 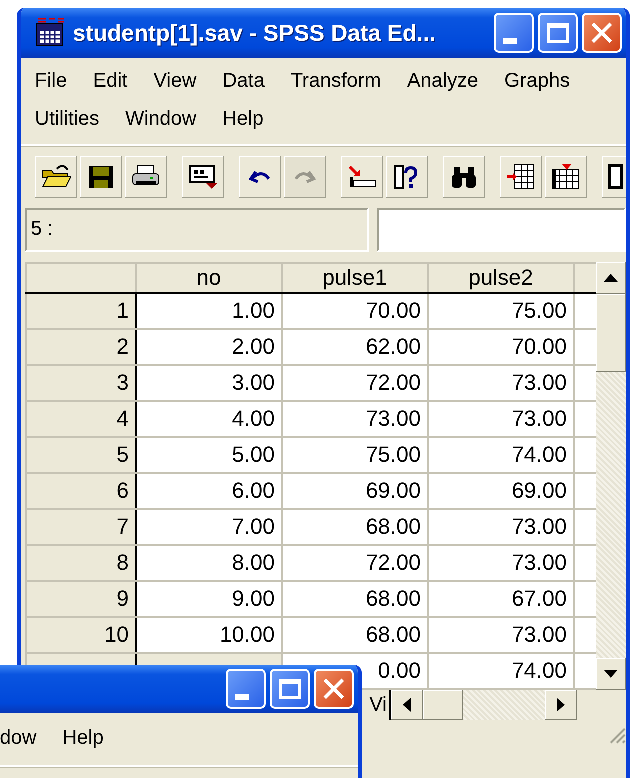 What do you see at coordinates (355, 278) in the screenshot?
I see `column-header: pulse1` at bounding box center [355, 278].